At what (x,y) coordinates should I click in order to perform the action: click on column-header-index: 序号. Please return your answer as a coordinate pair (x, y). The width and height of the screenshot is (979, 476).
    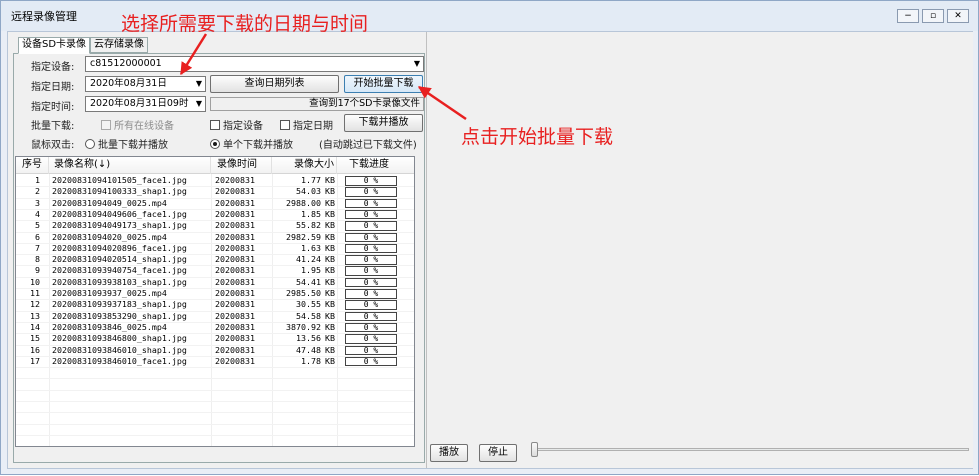
    Looking at the image, I should click on (32, 165).